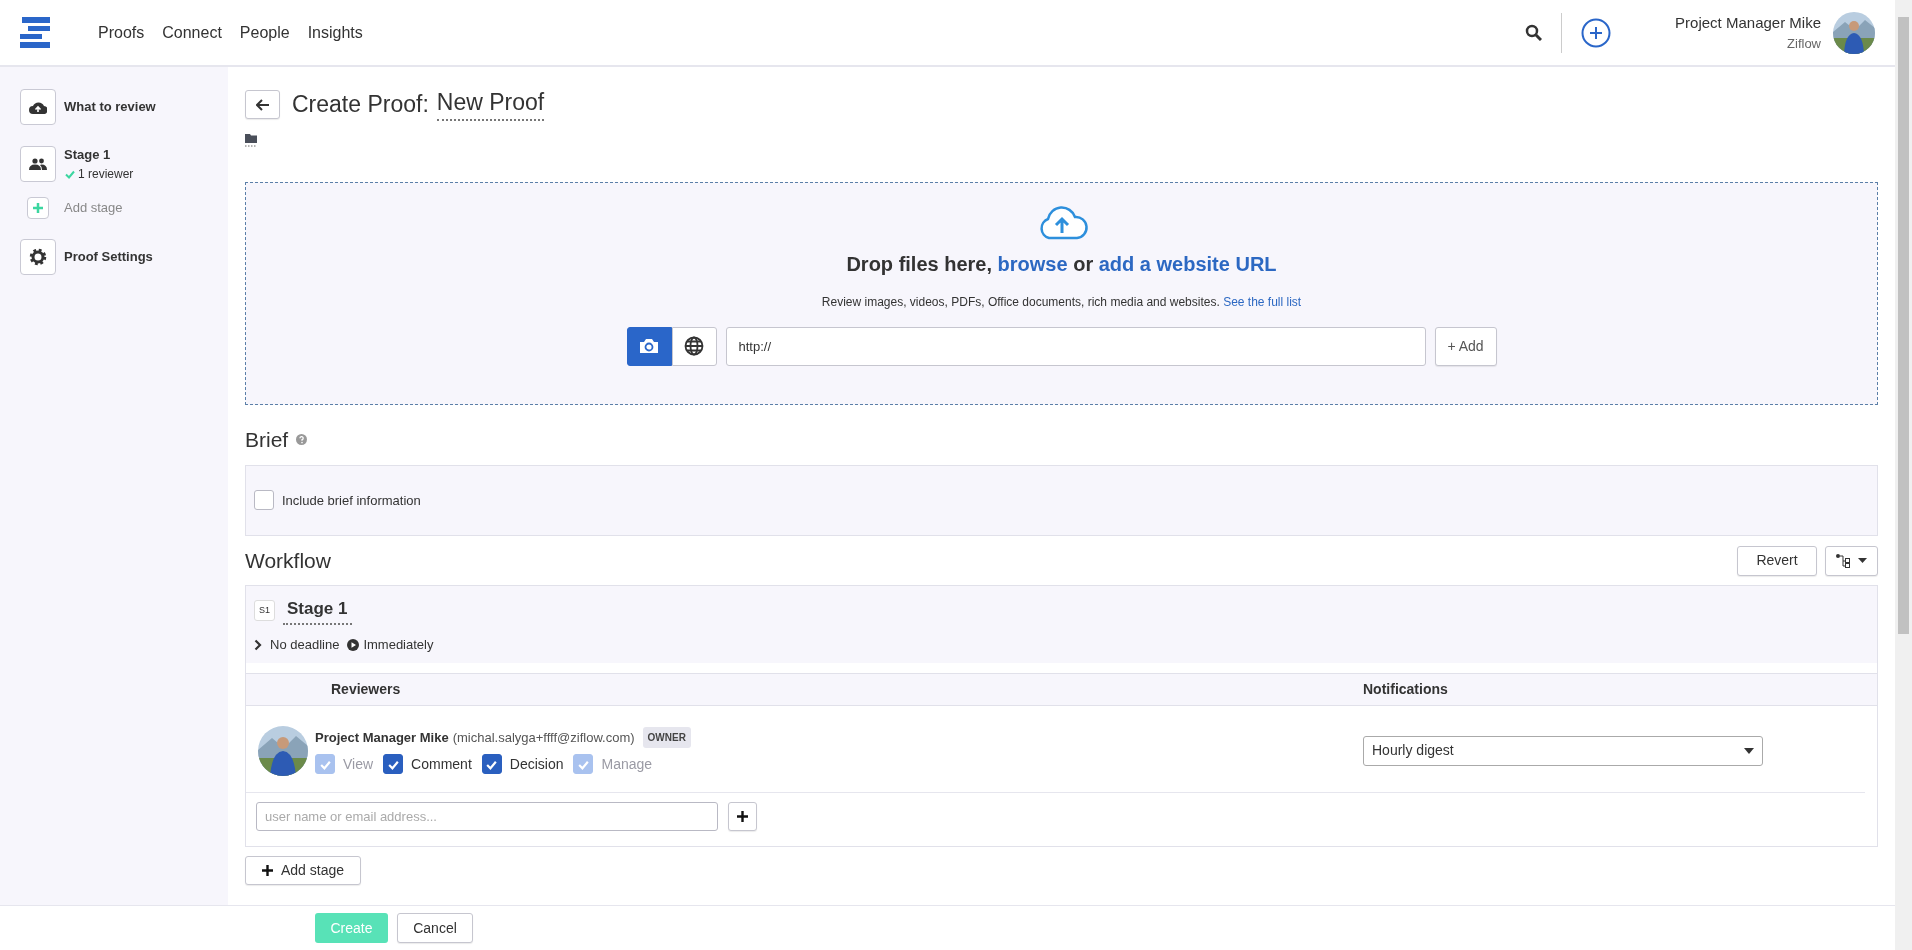 The height and width of the screenshot is (950, 1912). Describe the element at coordinates (1405, 689) in the screenshot. I see `column-header: Notifications` at that location.